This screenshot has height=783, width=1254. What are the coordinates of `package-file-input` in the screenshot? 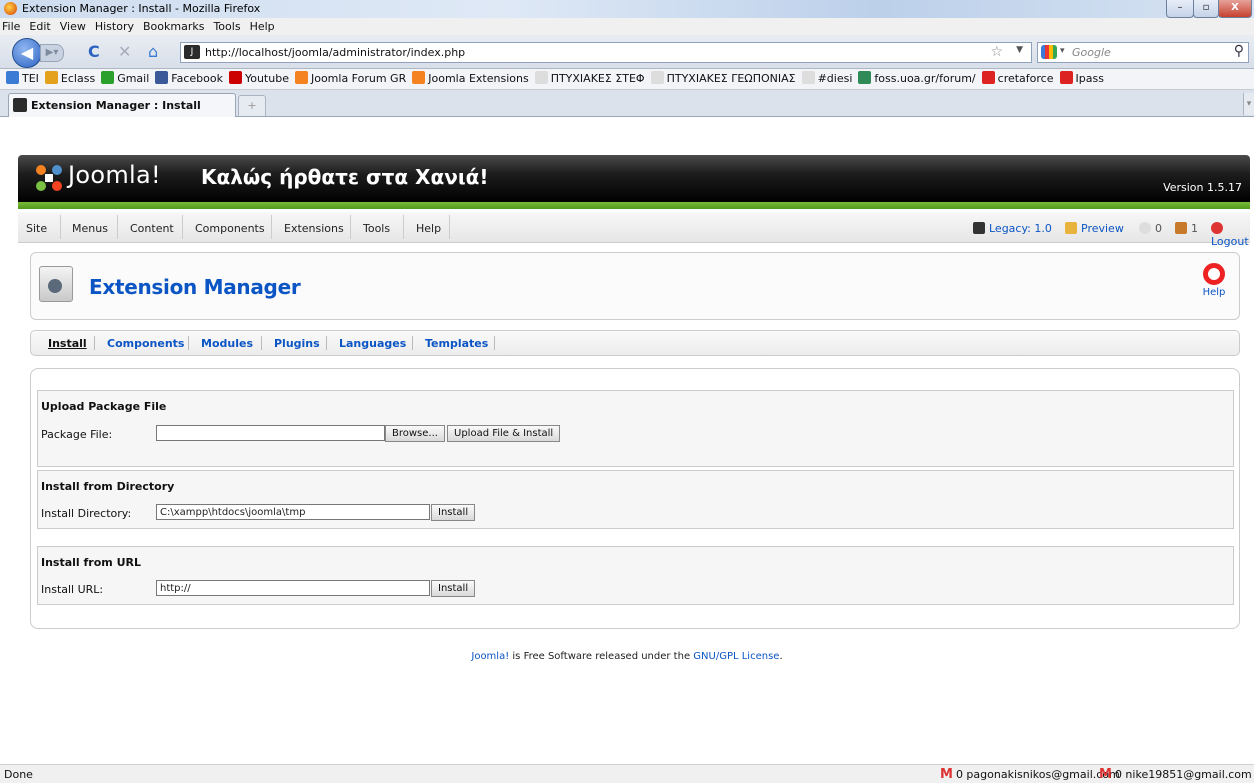 It's located at (270, 433).